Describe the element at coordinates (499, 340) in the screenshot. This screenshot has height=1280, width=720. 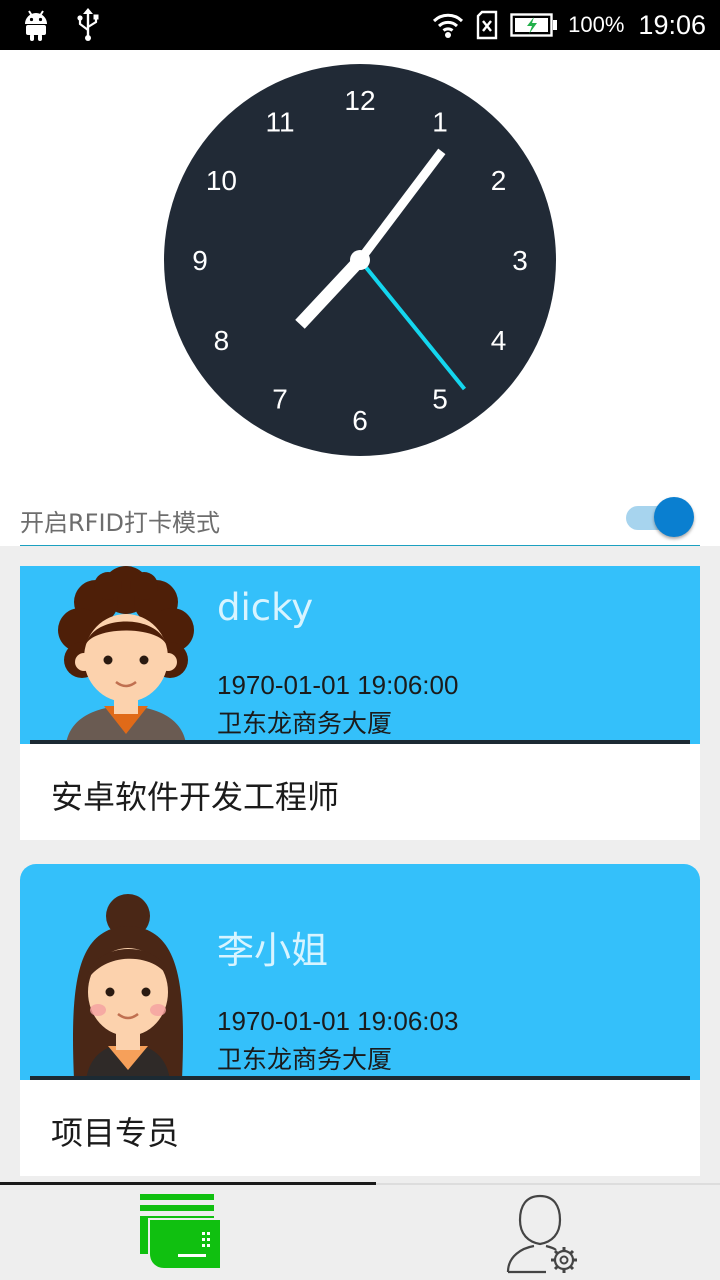
I see `clock-numeral: 4` at that location.